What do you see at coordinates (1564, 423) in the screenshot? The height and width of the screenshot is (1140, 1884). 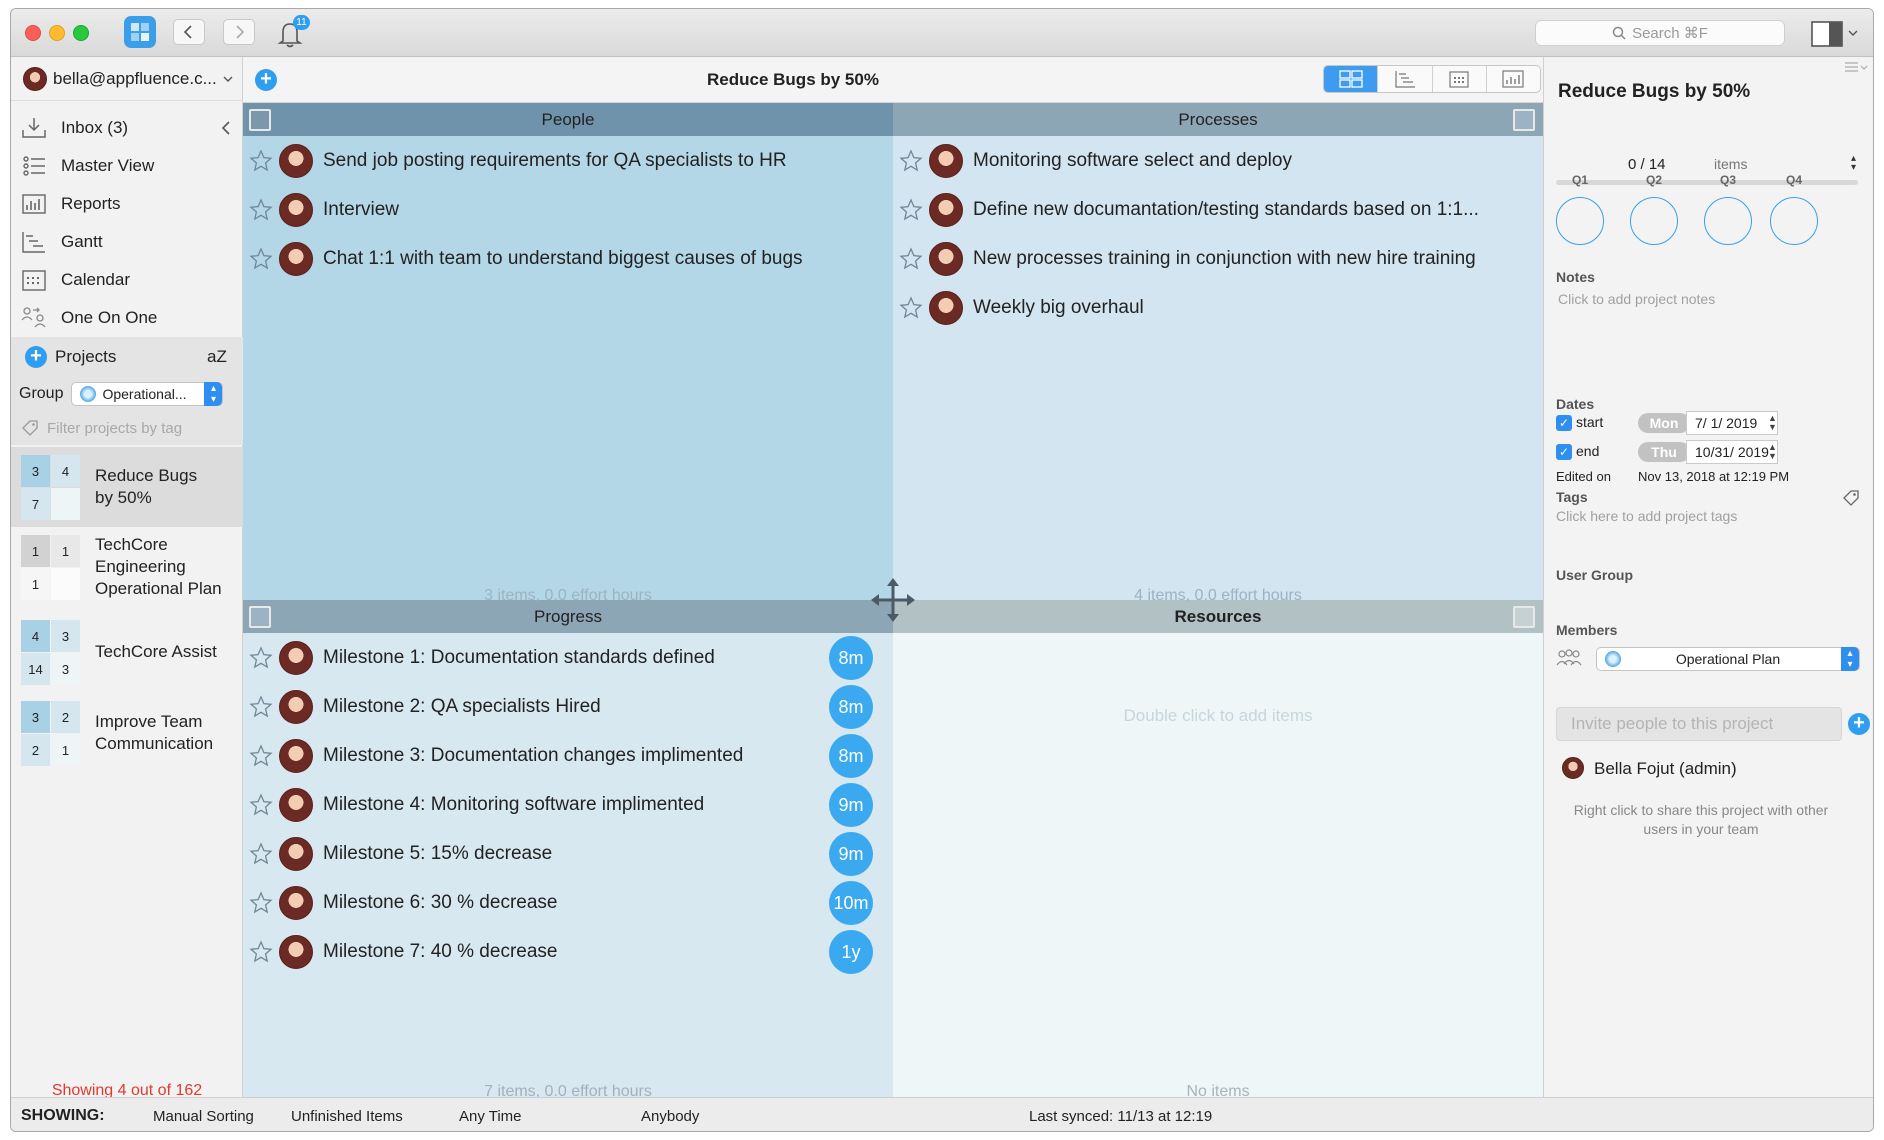 I see `start-date-checkbox: ✓` at bounding box center [1564, 423].